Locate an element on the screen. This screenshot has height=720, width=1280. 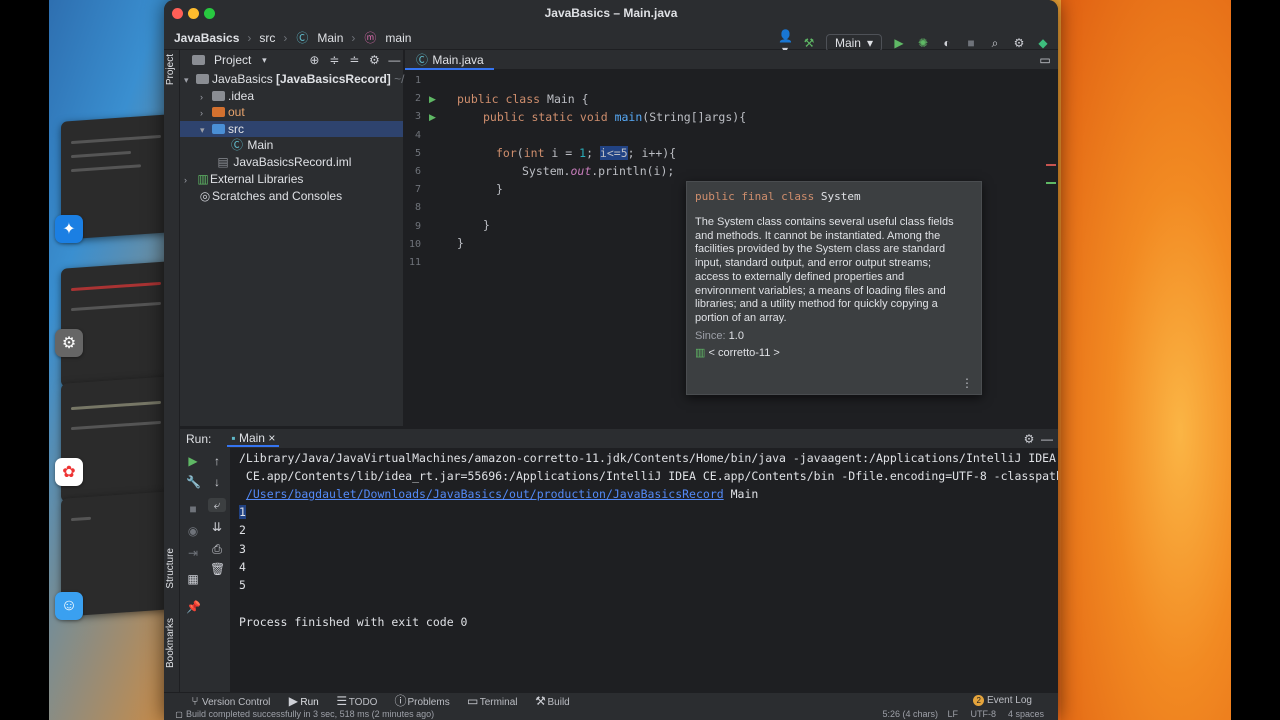
tool-run: ▶ Run is located at coordinates (302, 701).